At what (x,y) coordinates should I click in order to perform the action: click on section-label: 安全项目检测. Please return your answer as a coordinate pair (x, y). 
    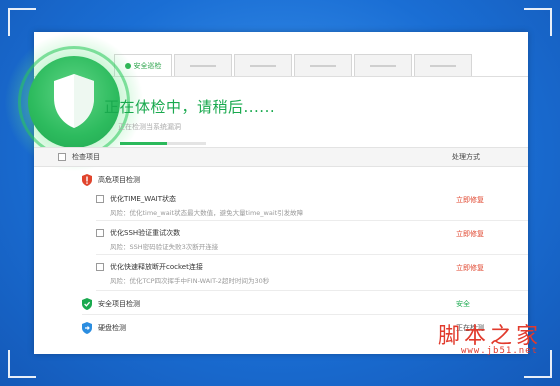
    Looking at the image, I should click on (119, 304).